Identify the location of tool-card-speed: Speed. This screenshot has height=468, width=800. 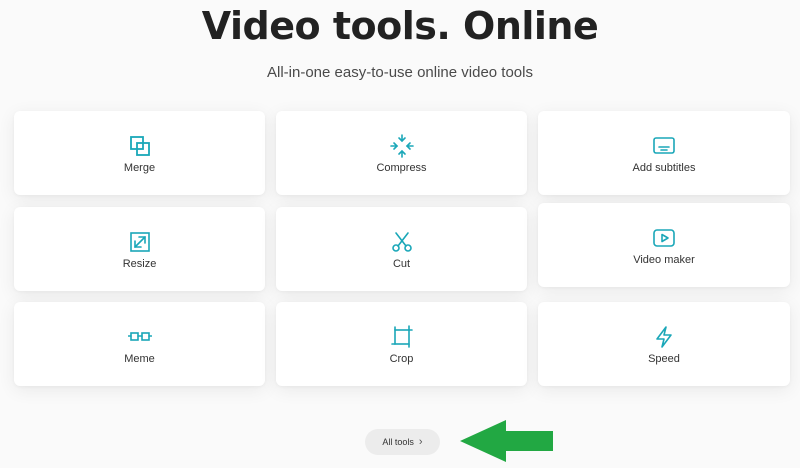
(664, 344).